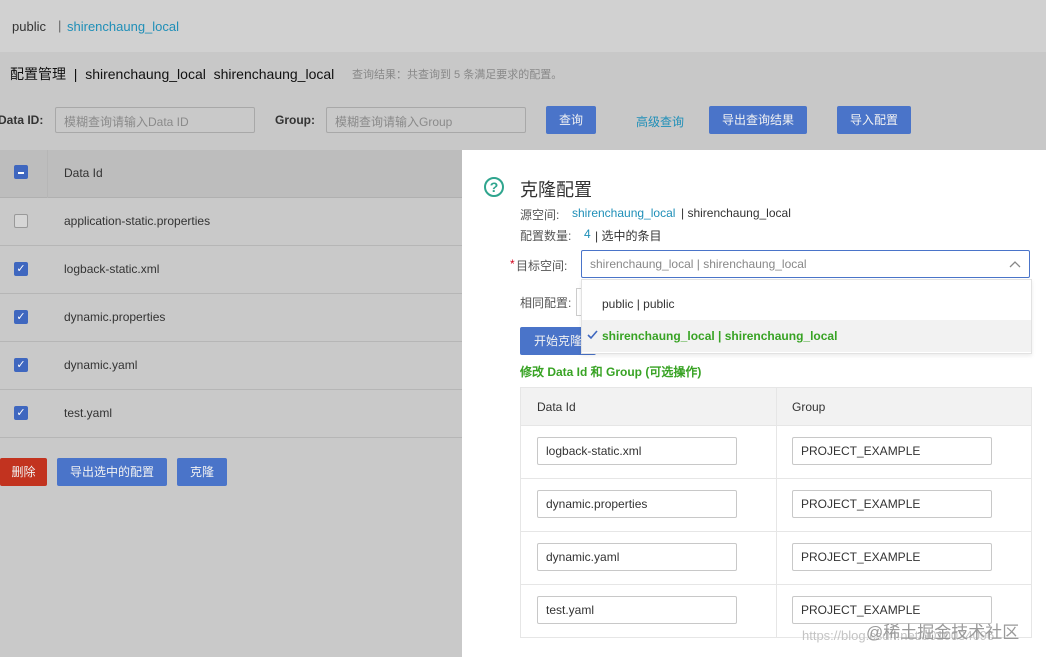 This screenshot has width=1046, height=657. Describe the element at coordinates (115, 317) in the screenshot. I see `row-dataid: dynamic.properties` at that location.